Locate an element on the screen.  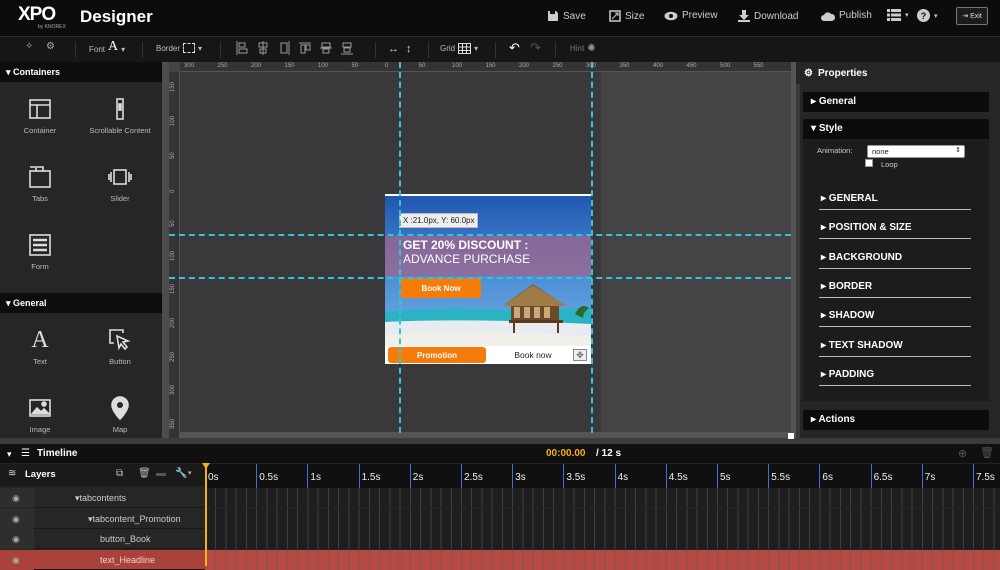
style-section-position-size: ▸ POSITION & SIZE is located at coordinates (895, 231).